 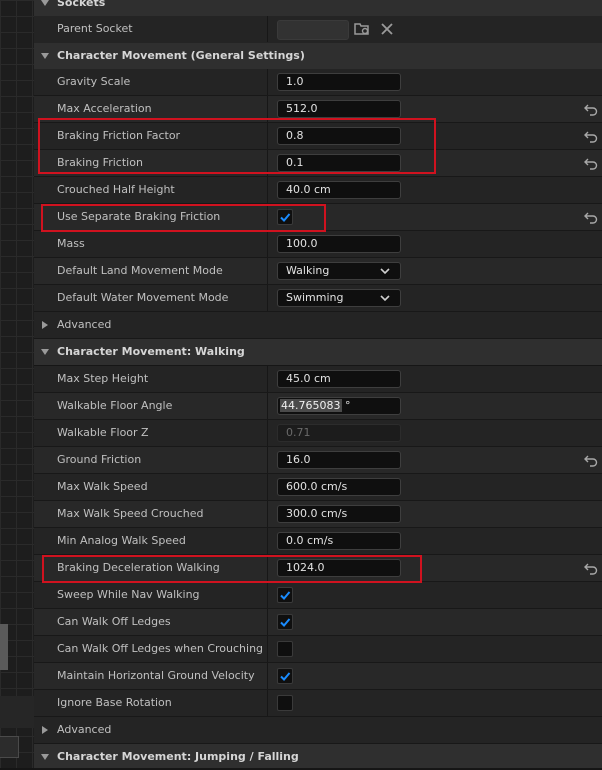 I want to click on row-general-advanced: Advanced, so click(x=318, y=325).